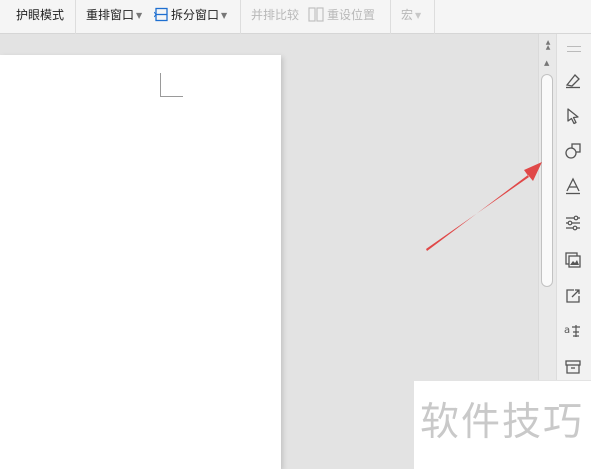  I want to click on filter-settings-icon, so click(573, 223).